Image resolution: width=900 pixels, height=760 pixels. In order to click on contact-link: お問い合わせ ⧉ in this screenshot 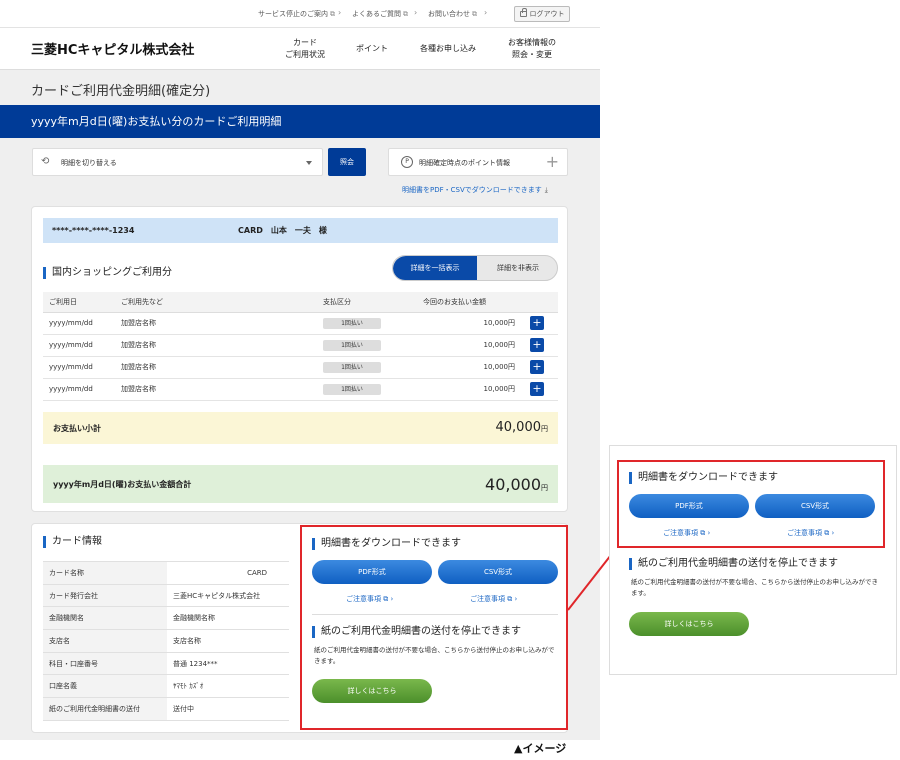, I will do `click(452, 14)`.